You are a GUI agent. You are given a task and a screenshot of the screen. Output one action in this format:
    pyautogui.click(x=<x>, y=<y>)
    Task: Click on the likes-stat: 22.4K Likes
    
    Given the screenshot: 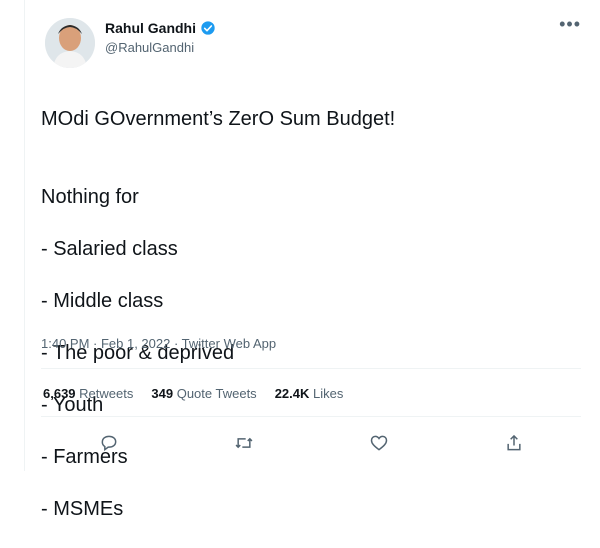 What is the action you would take?
    pyautogui.click(x=309, y=393)
    